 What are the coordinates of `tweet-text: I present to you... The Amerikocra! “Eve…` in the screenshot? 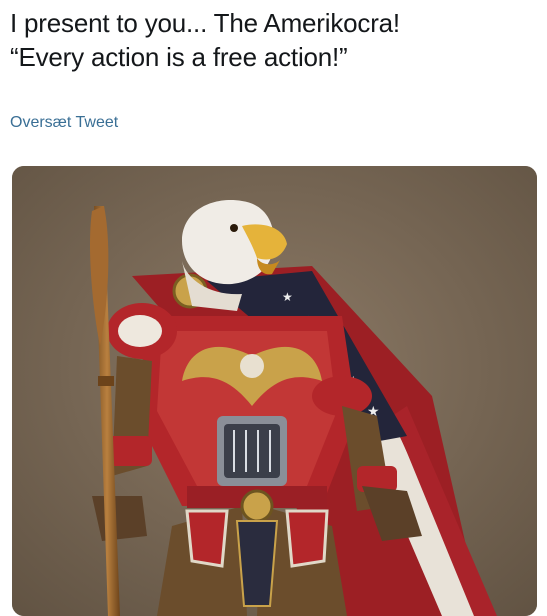 It's located at (275, 40).